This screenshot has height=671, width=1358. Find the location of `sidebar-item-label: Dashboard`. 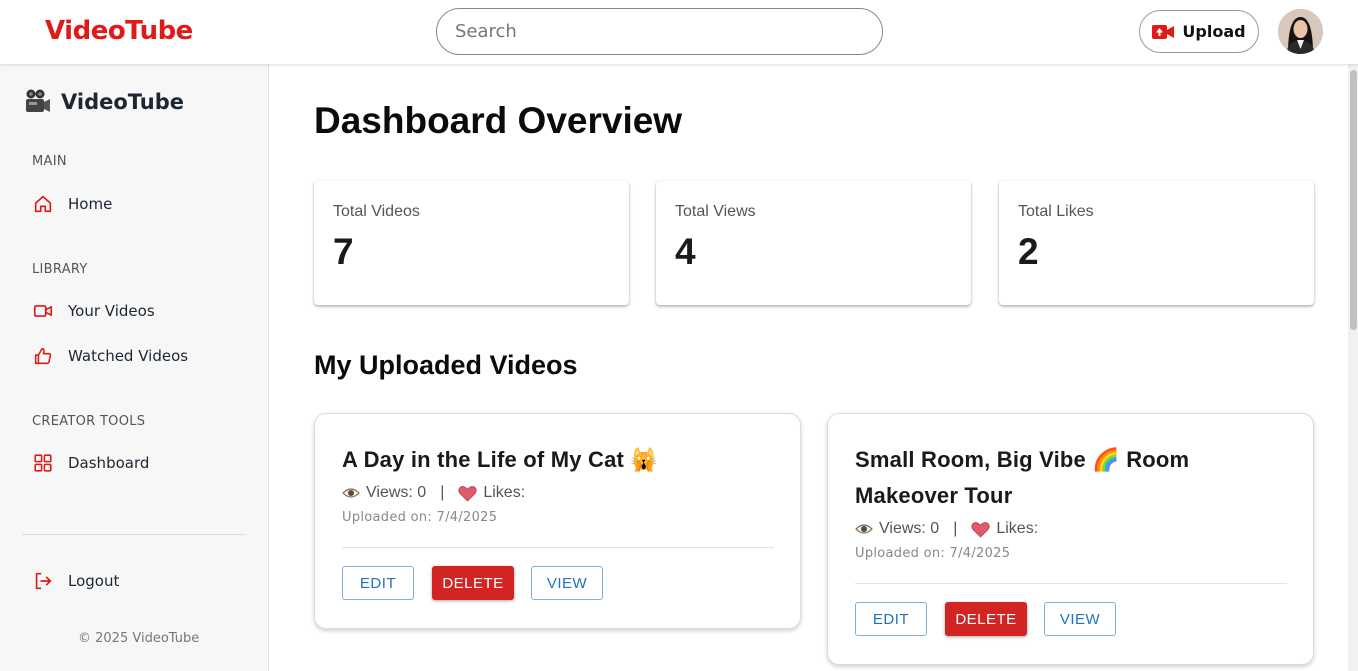

sidebar-item-label: Dashboard is located at coordinates (109, 463).